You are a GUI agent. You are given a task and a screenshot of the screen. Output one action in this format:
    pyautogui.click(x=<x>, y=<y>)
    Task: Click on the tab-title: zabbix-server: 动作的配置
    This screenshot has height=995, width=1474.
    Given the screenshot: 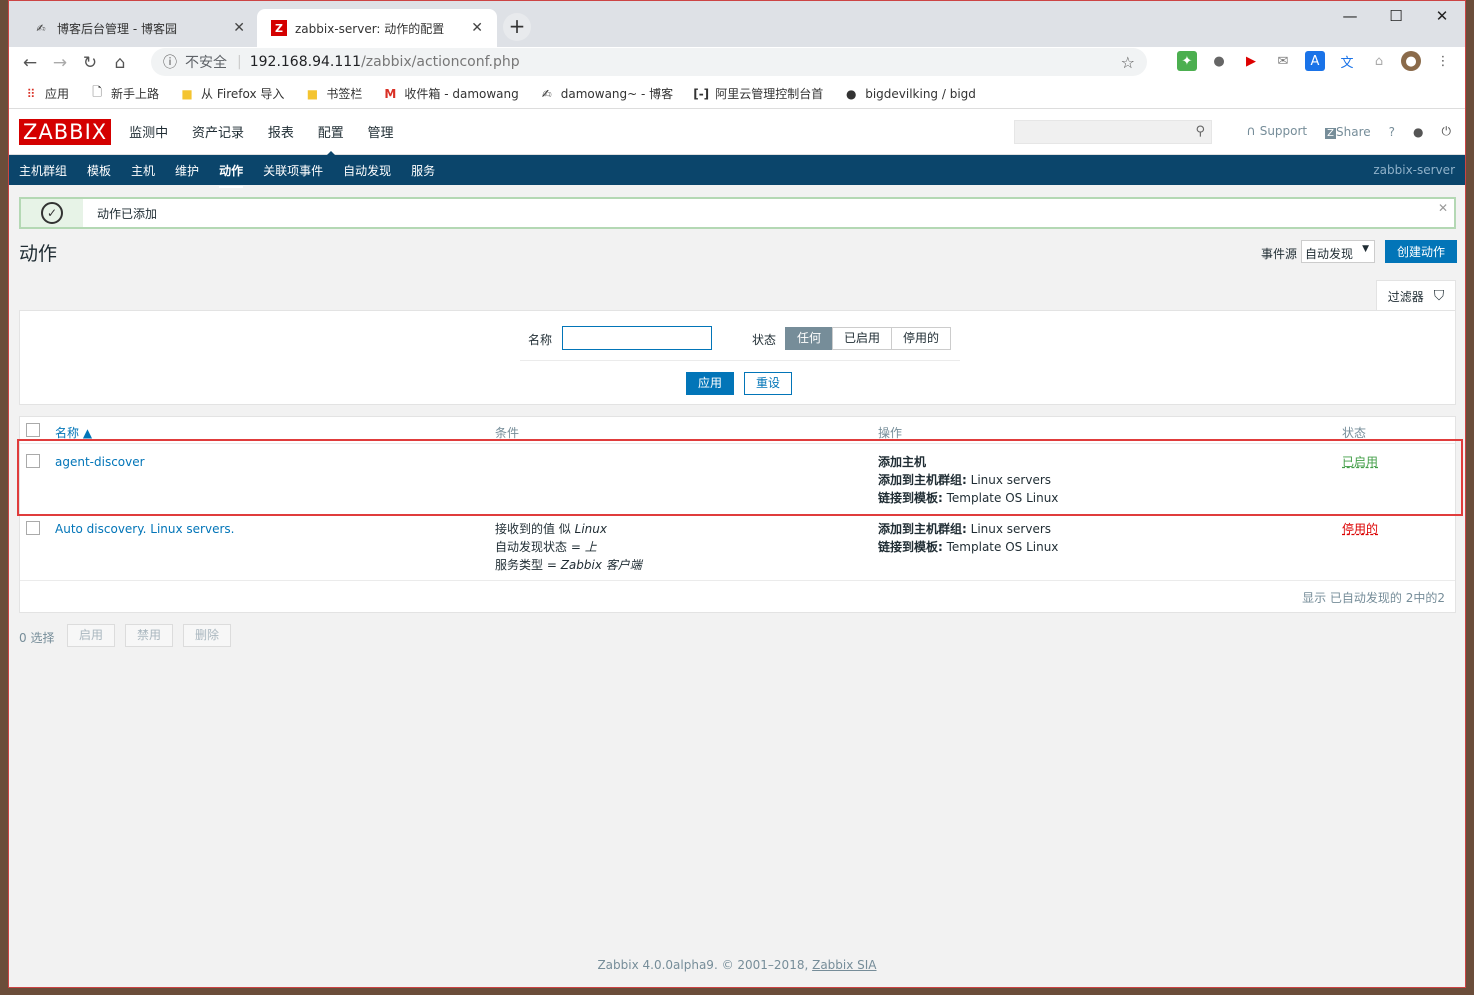 What is the action you would take?
    pyautogui.click(x=370, y=28)
    